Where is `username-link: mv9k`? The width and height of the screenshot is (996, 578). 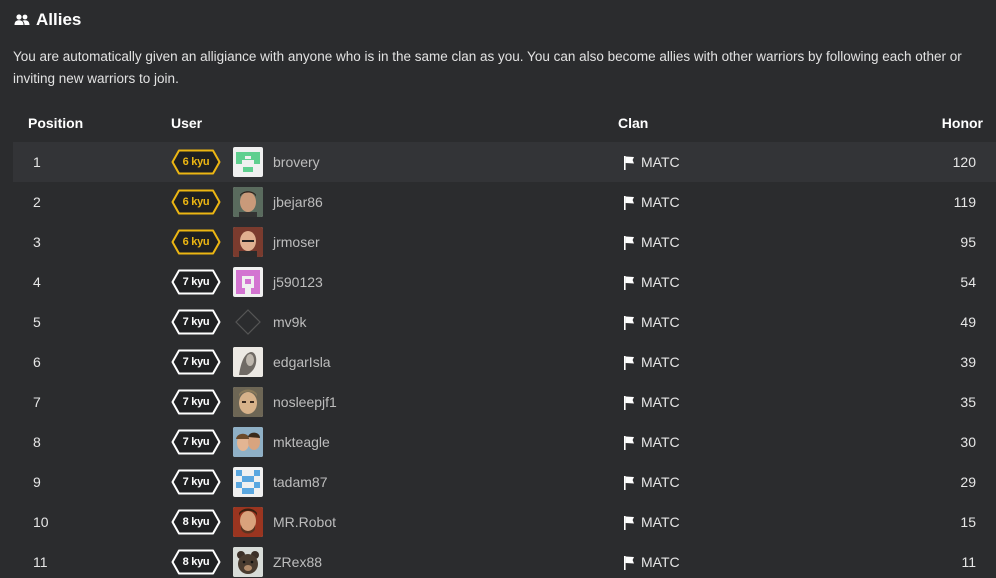
username-link: mv9k is located at coordinates (289, 322).